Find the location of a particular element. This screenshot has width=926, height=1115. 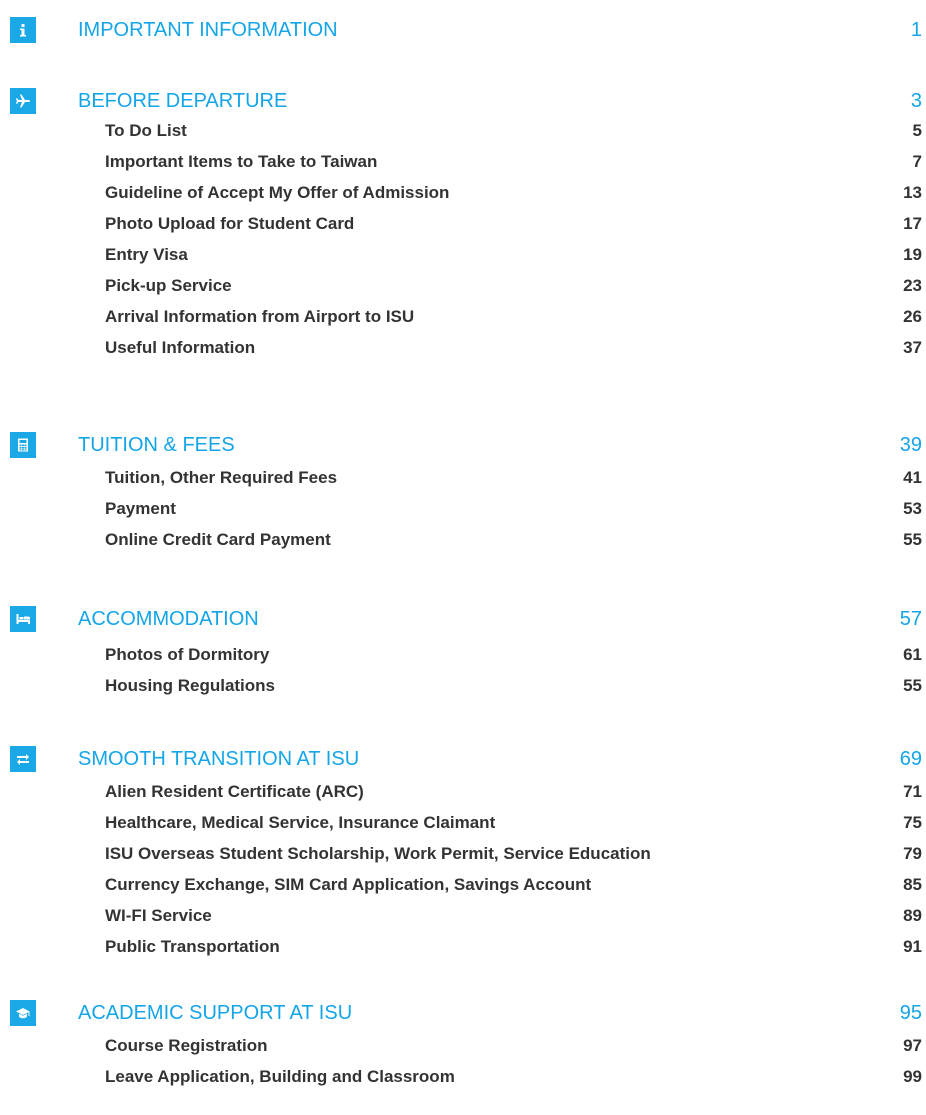

item-label: Online Credit Card Payment is located at coordinates (218, 539).